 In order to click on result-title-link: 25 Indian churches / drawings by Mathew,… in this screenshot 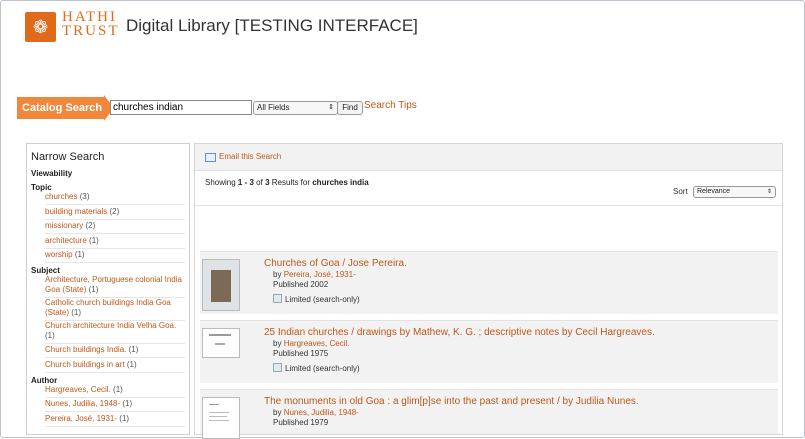, I will do `click(459, 332)`.